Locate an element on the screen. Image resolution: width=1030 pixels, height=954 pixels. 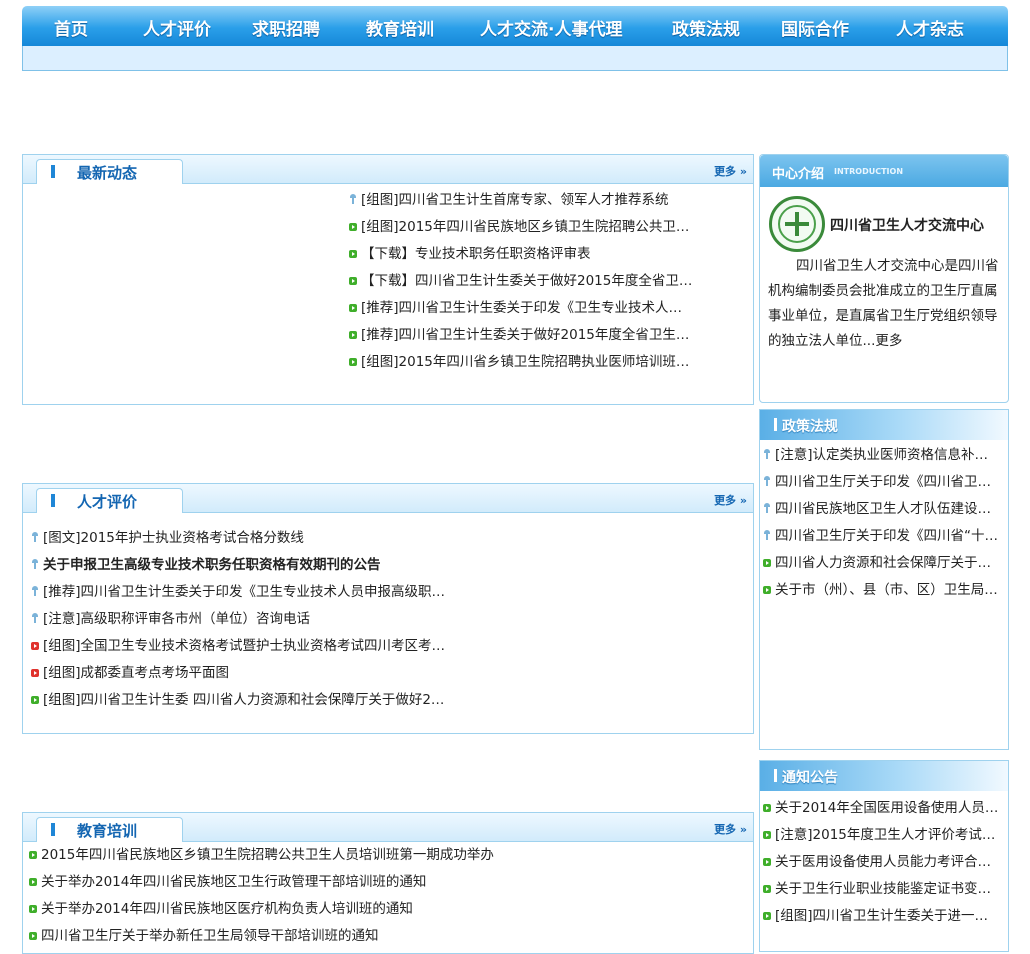
list-item: 关于市（州）、县（市、区）卫生局长培训 is located at coordinates (882, 590).